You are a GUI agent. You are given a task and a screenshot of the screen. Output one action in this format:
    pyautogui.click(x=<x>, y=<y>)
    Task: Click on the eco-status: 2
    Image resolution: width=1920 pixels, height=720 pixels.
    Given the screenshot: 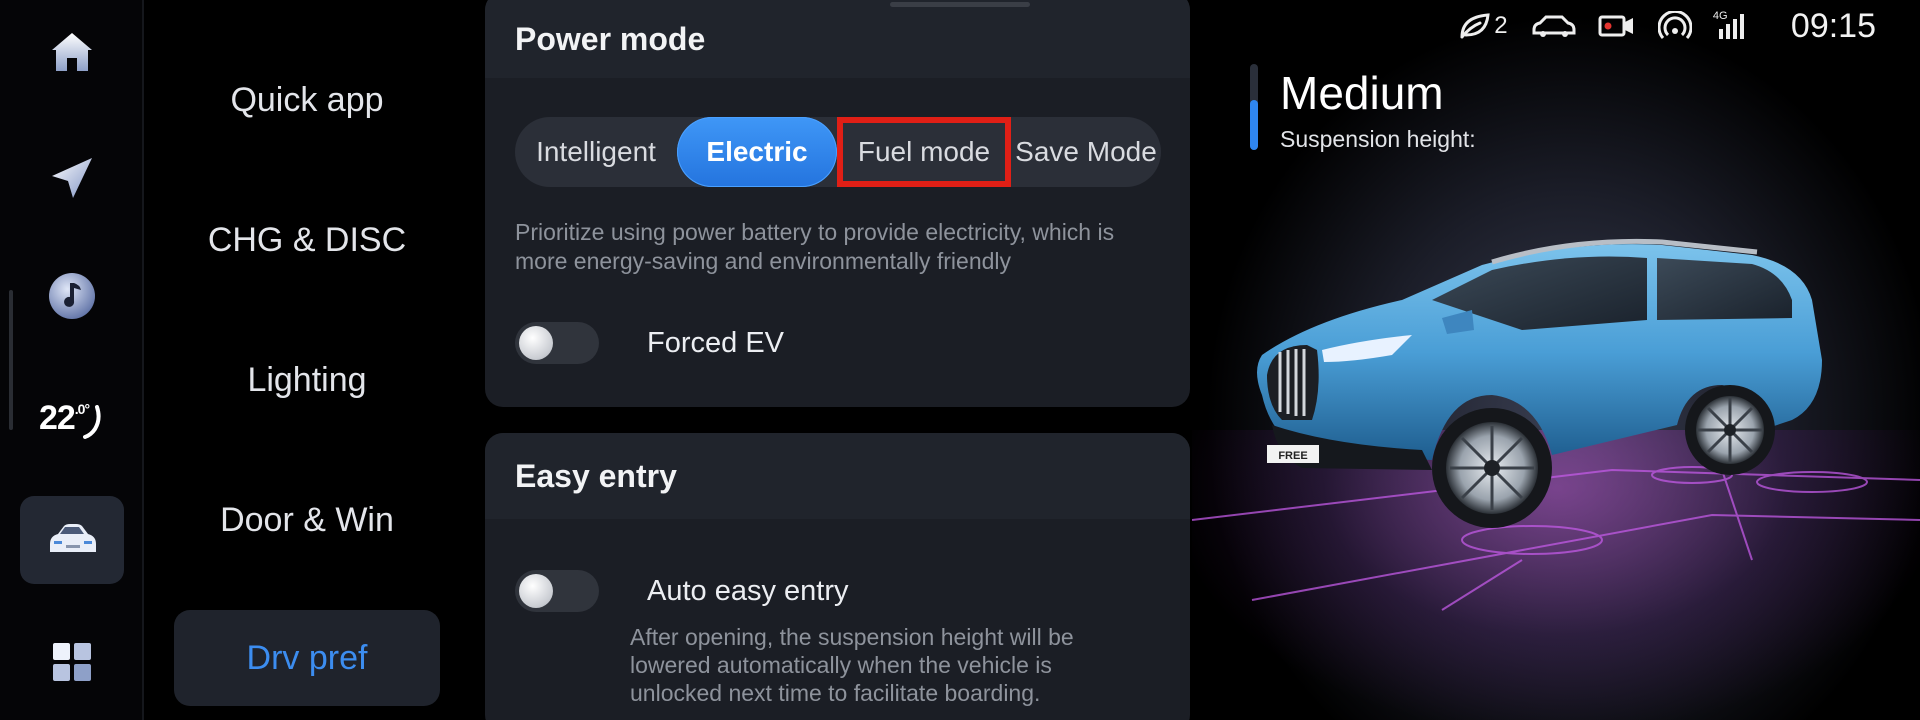 What is the action you would take?
    pyautogui.click(x=1483, y=26)
    